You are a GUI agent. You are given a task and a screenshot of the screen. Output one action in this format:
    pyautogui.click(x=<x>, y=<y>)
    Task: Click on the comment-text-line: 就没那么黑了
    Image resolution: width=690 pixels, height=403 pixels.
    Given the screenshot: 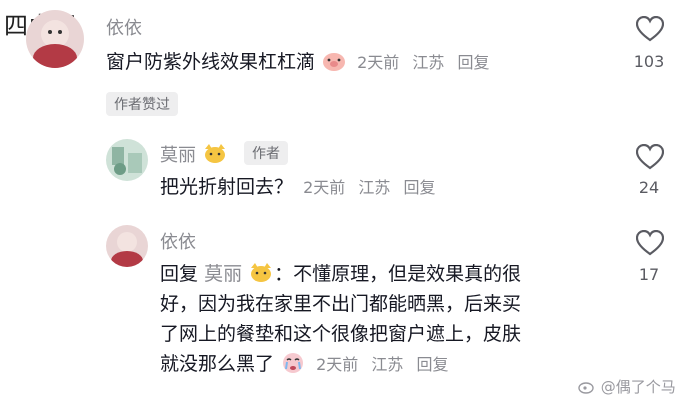 What is the action you would take?
    pyautogui.click(x=217, y=364)
    